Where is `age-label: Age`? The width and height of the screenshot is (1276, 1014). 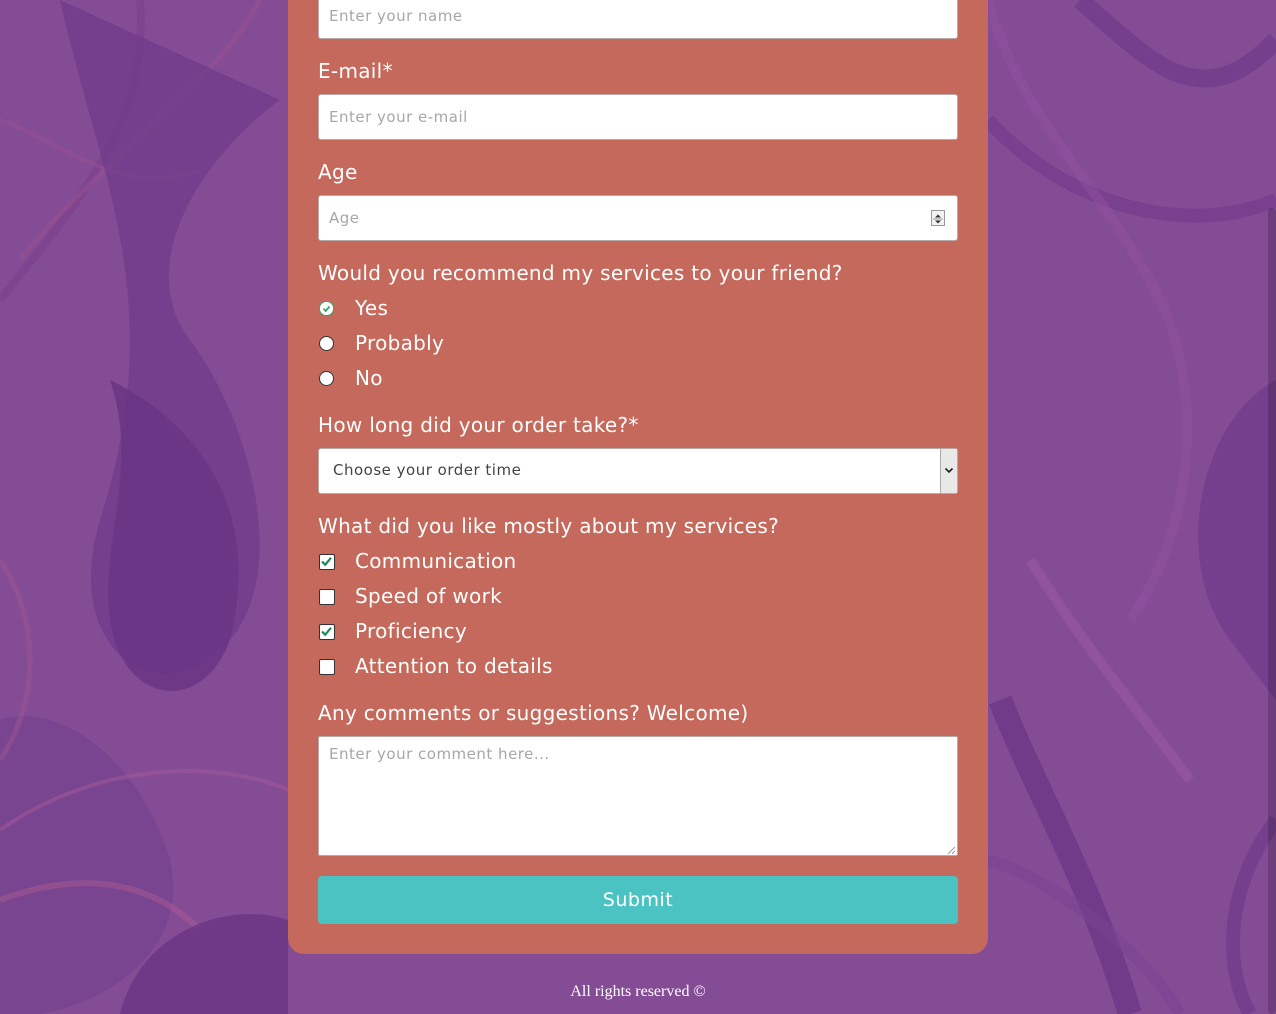
age-label: Age is located at coordinates (338, 172).